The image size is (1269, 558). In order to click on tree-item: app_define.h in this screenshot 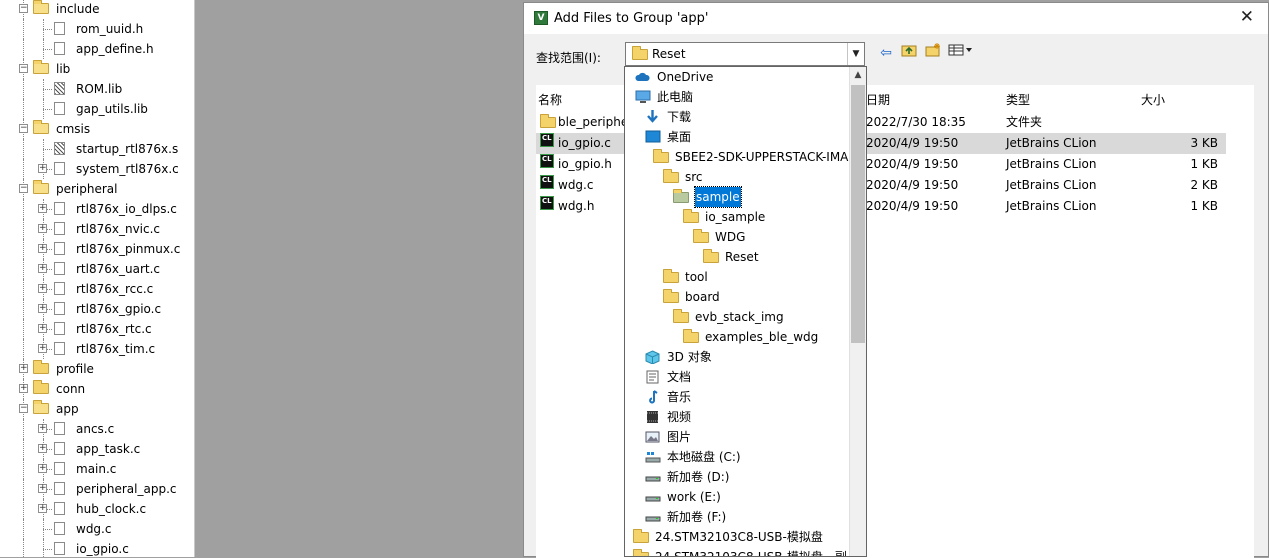, I will do `click(97, 49)`.